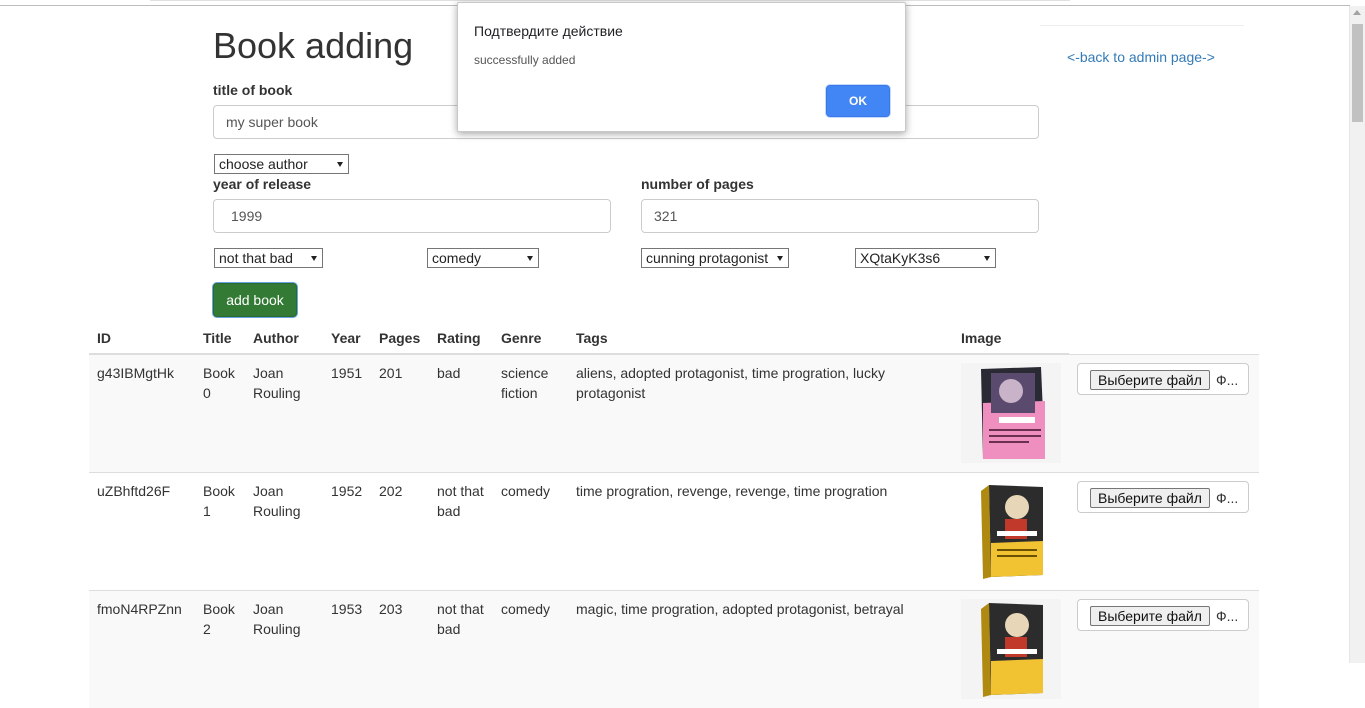  What do you see at coordinates (207, 511) in the screenshot?
I see `cell-title-line: 1` at bounding box center [207, 511].